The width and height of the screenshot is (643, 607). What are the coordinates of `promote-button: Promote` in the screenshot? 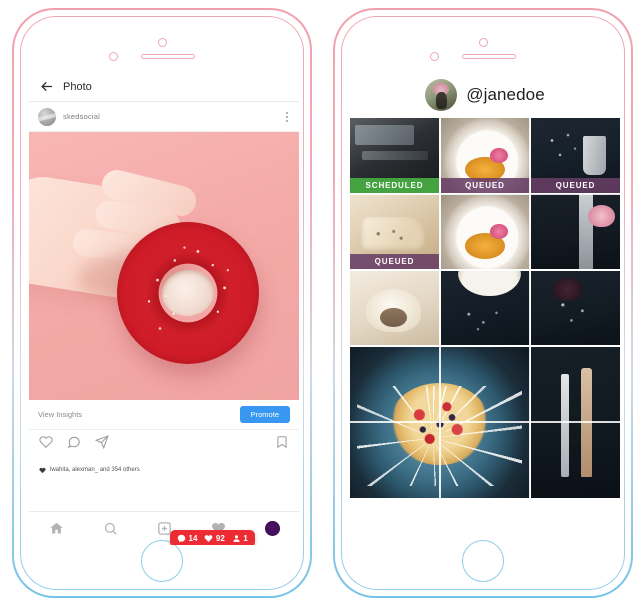 It's located at (264, 414).